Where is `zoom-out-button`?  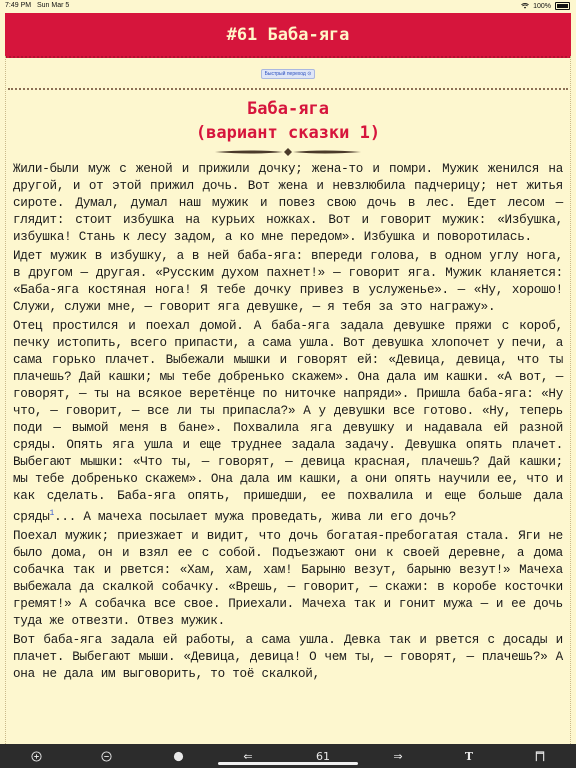 zoom-out-button is located at coordinates (106, 756).